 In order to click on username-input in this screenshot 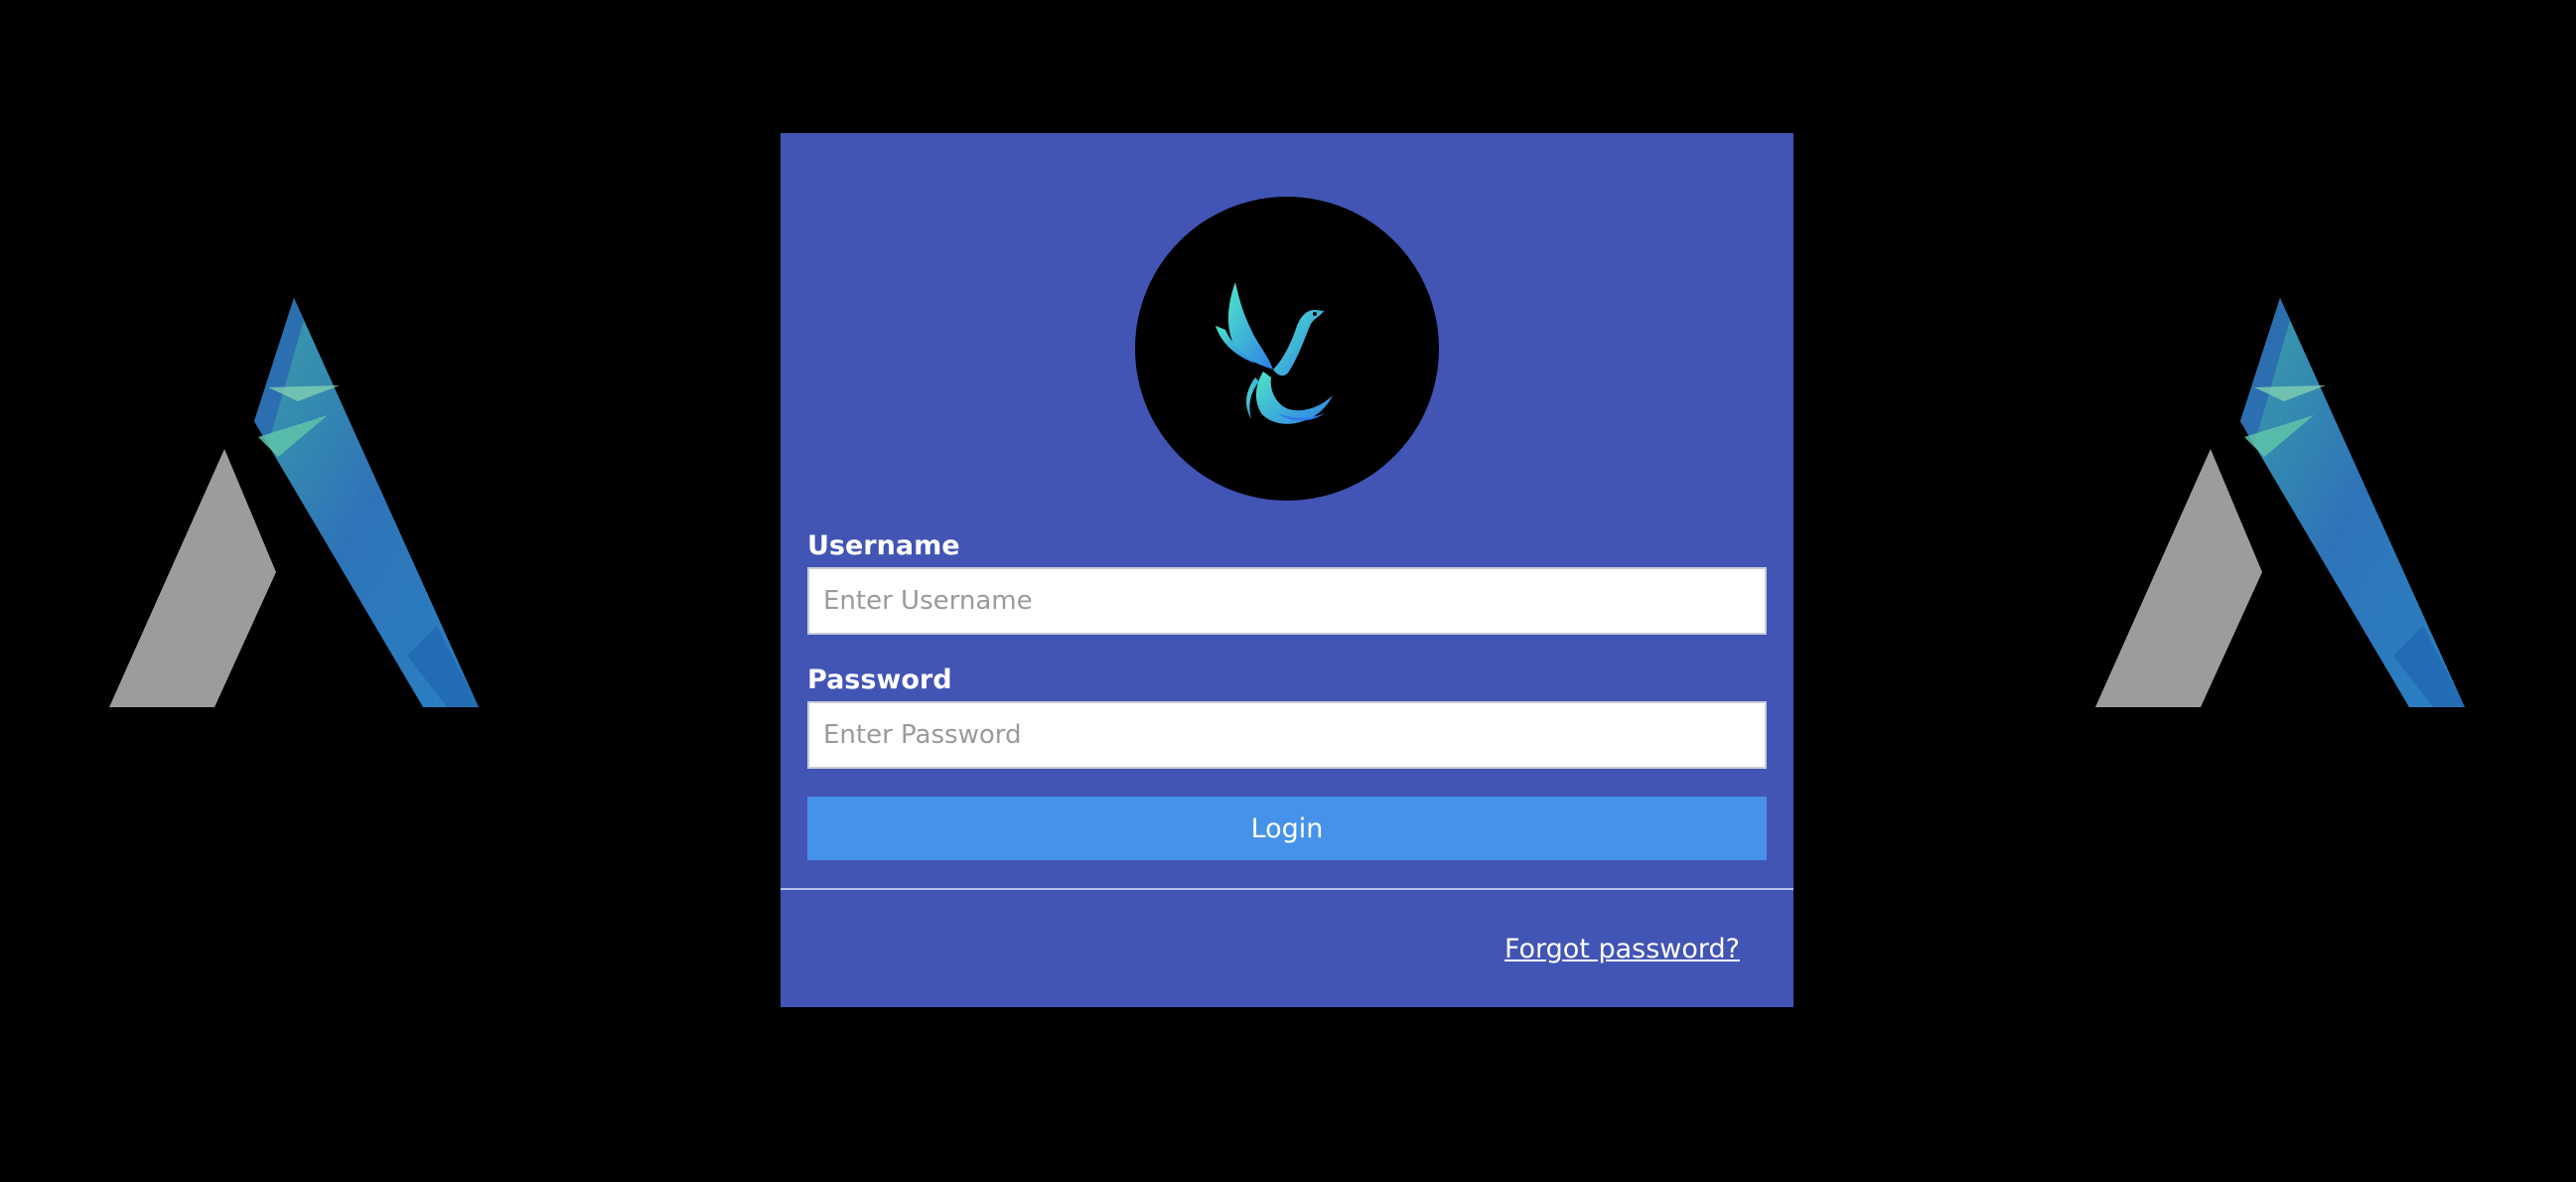, I will do `click(1287, 601)`.